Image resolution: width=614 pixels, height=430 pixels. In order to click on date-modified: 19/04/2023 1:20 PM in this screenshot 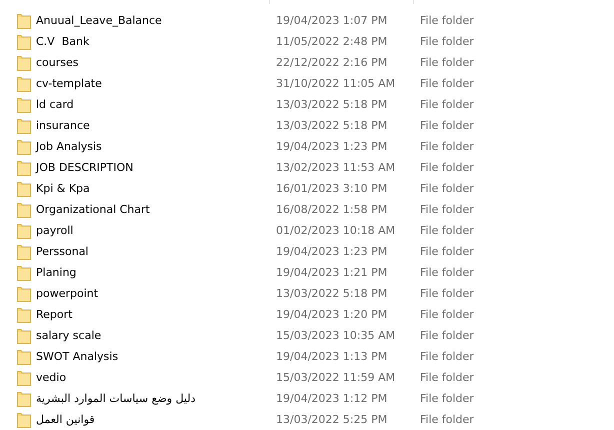, I will do `click(332, 314)`.